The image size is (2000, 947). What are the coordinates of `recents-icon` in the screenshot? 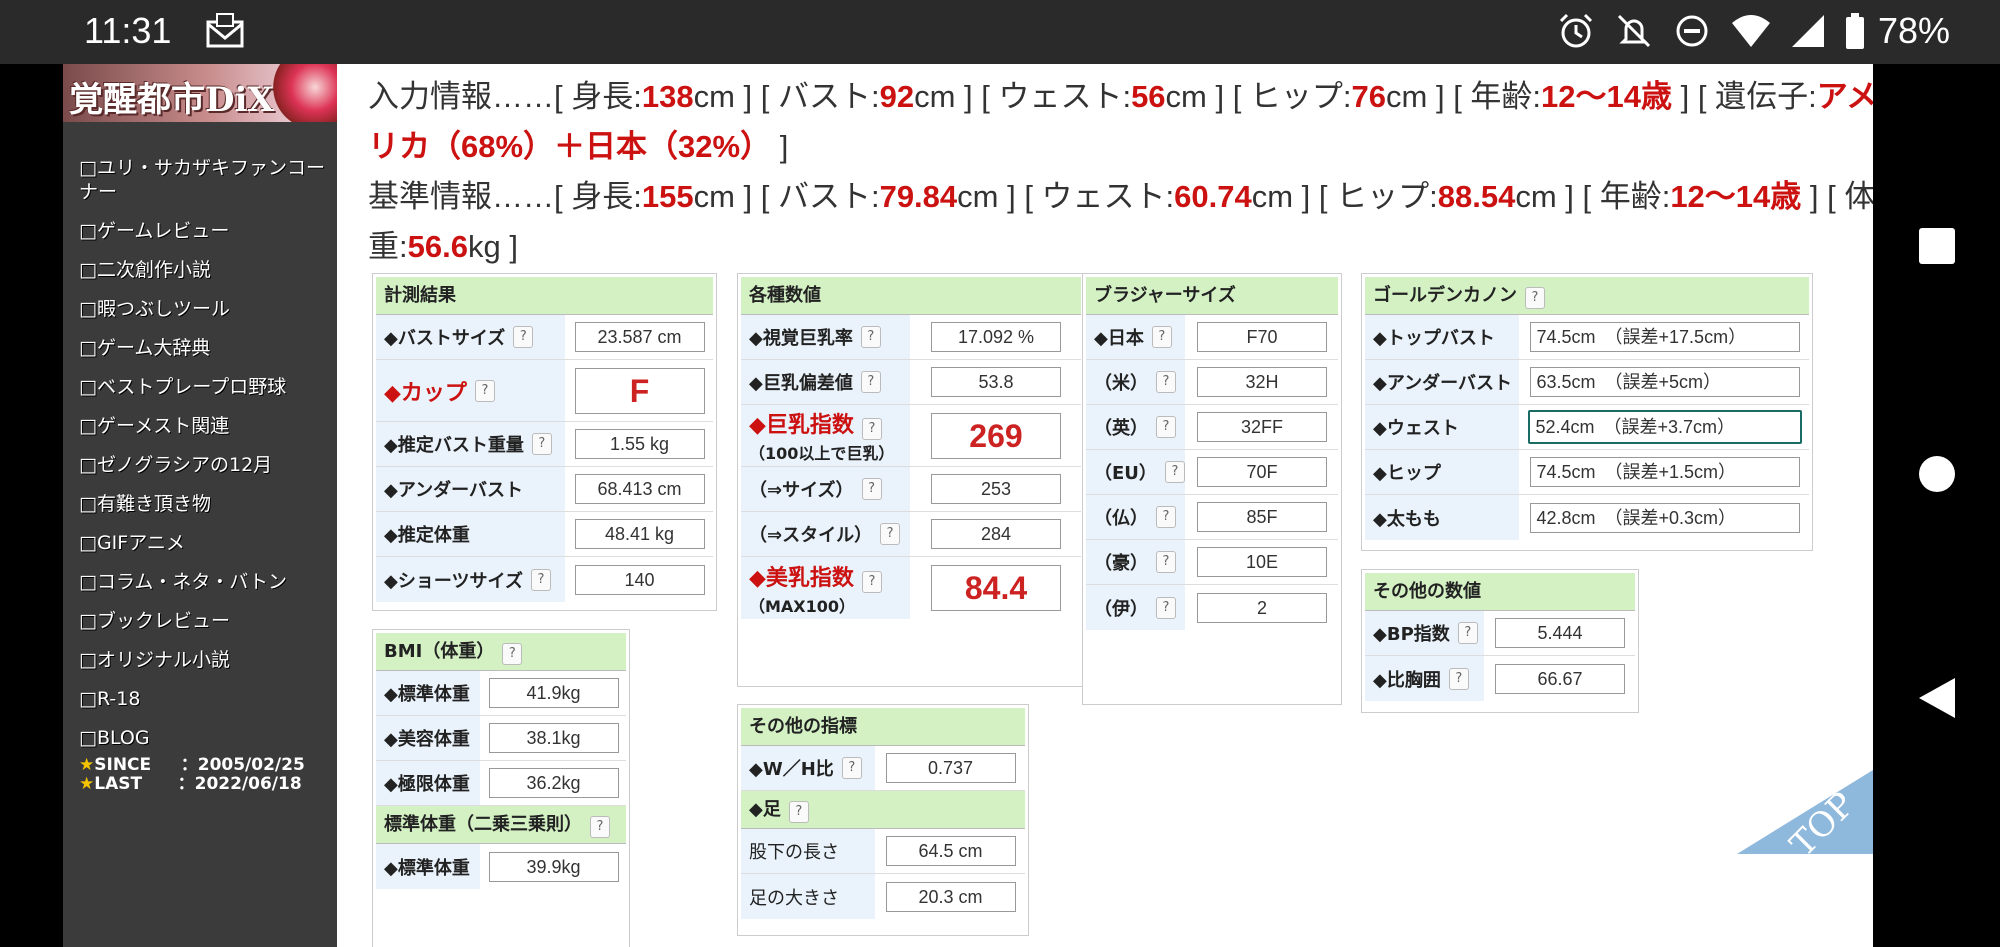 It's located at (1936, 246).